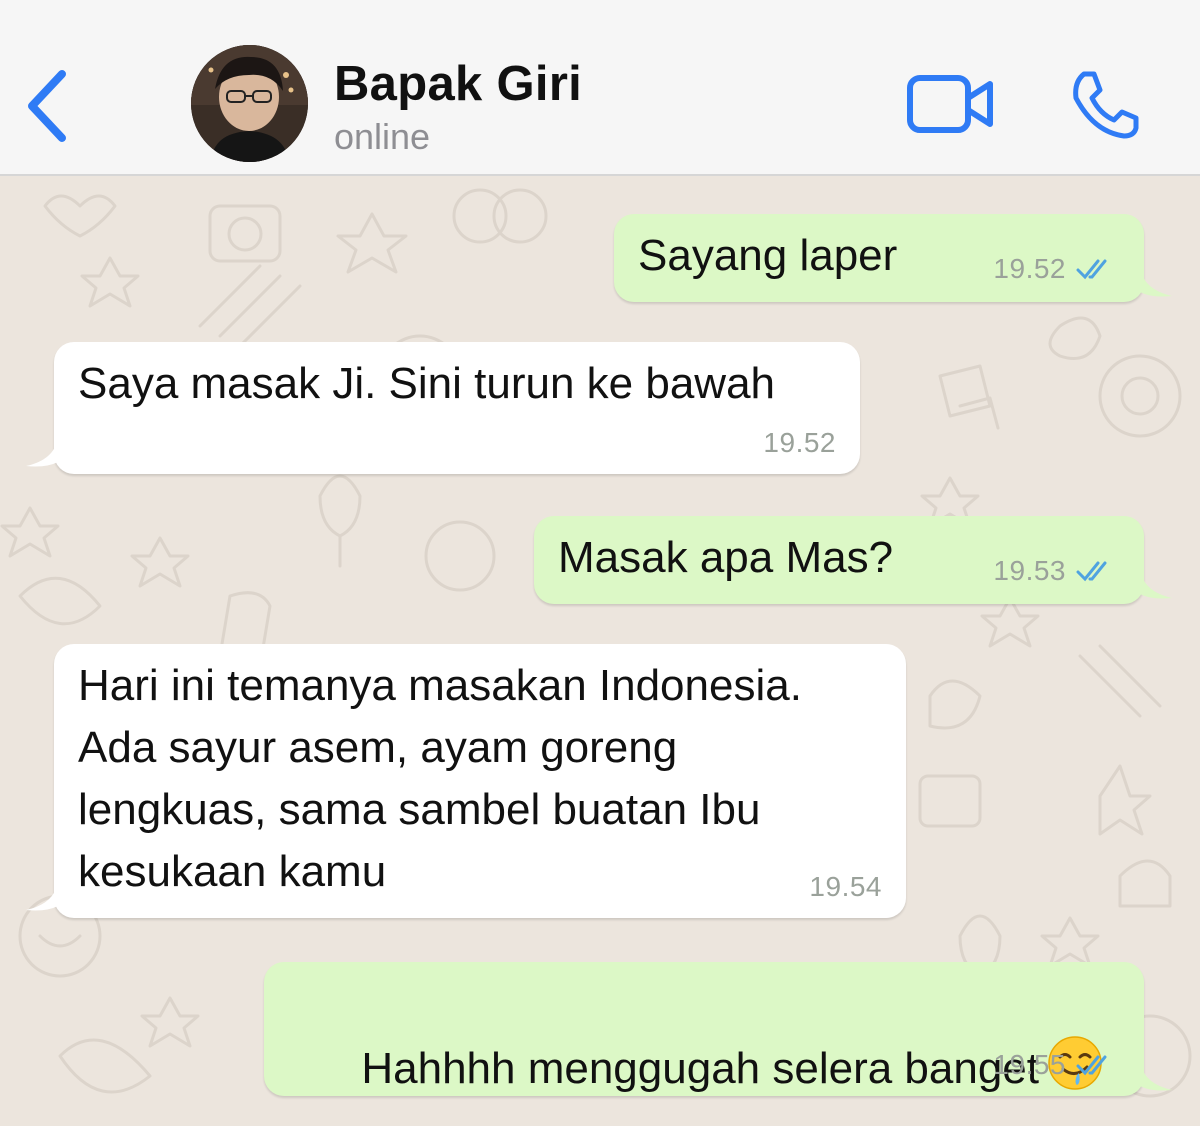 The height and width of the screenshot is (1126, 1200). Describe the element at coordinates (378, 747) in the screenshot. I see `message-line: Ada sayur asem, ayam goreng` at that location.